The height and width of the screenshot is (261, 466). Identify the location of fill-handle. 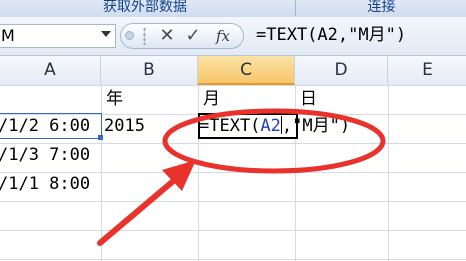
(100, 137).